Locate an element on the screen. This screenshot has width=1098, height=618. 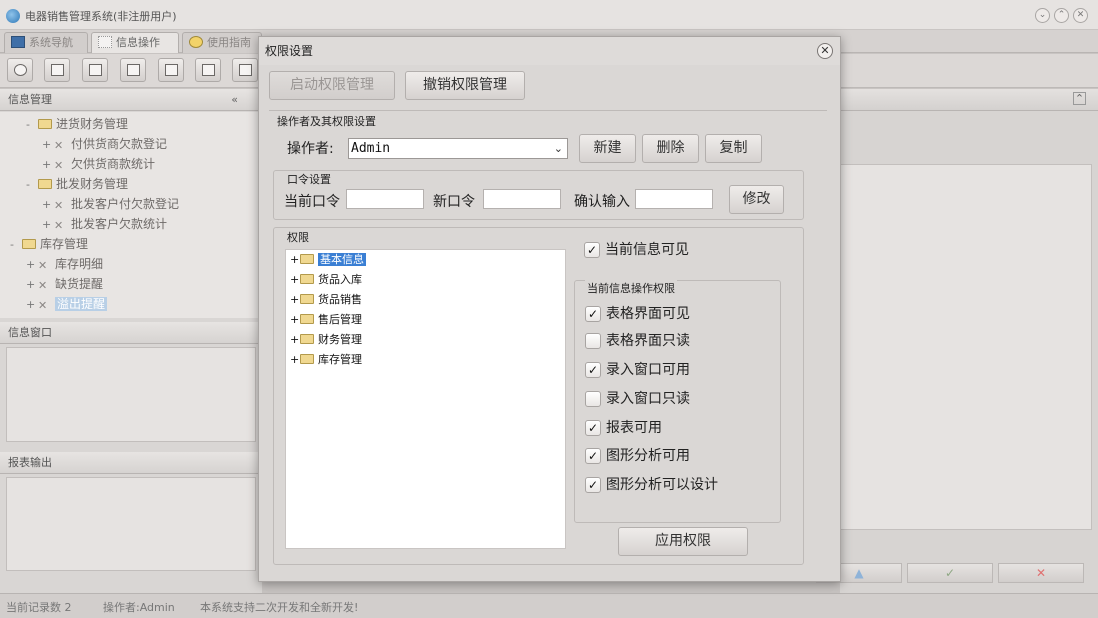
tab-user-guide: 使用指南 is located at coordinates (222, 42).